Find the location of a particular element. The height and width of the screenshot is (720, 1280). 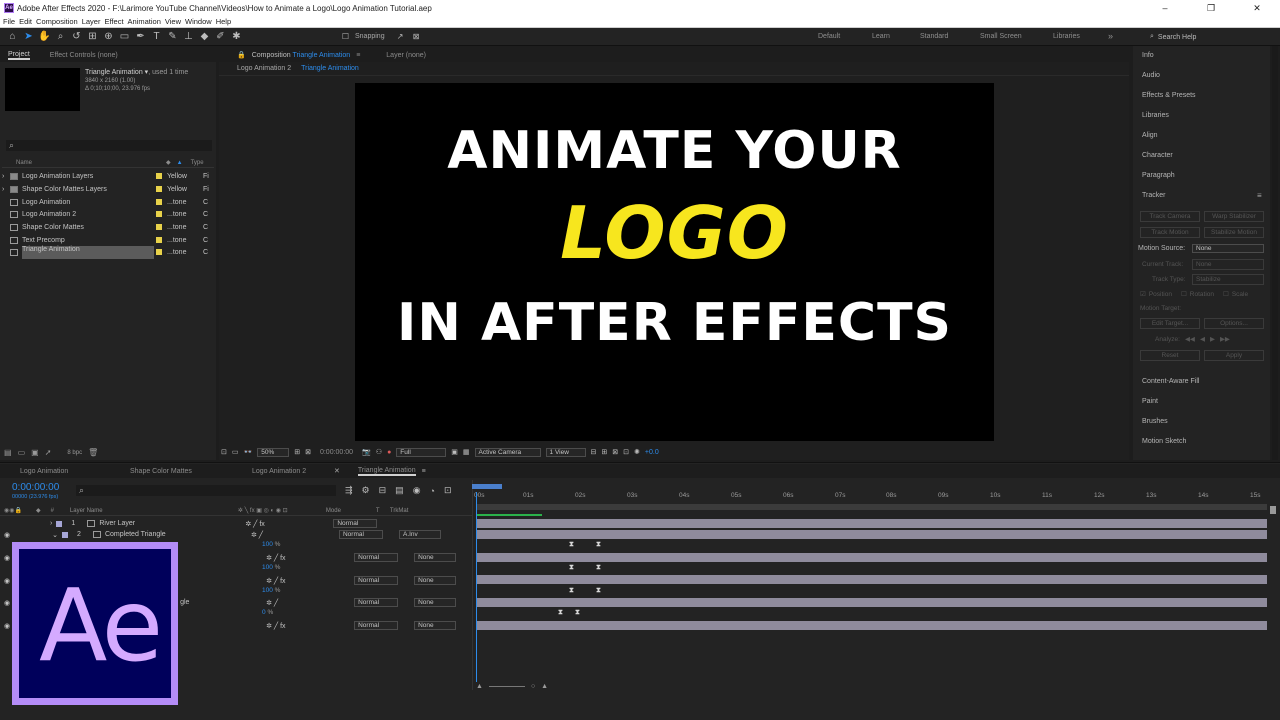

menu-view: View is located at coordinates (173, 21).